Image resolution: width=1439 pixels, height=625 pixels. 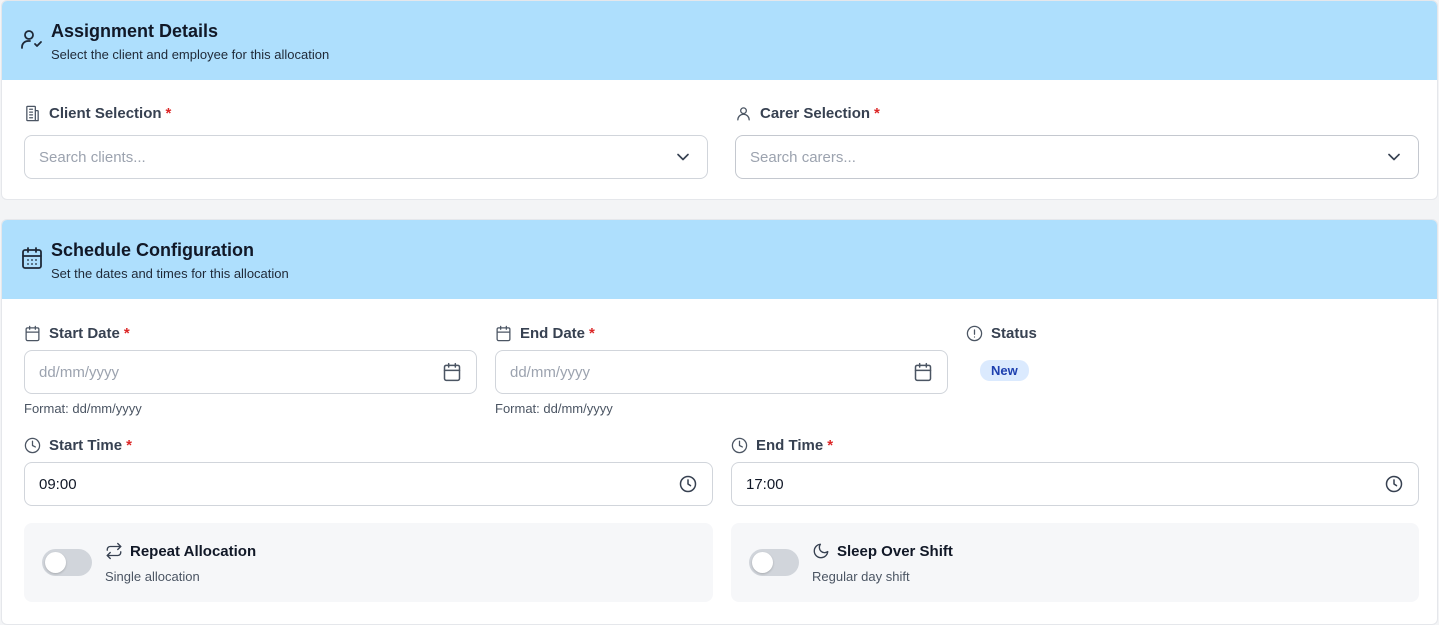 What do you see at coordinates (861, 576) in the screenshot?
I see `sleep-over-shift-subtitle: Regular day shift` at bounding box center [861, 576].